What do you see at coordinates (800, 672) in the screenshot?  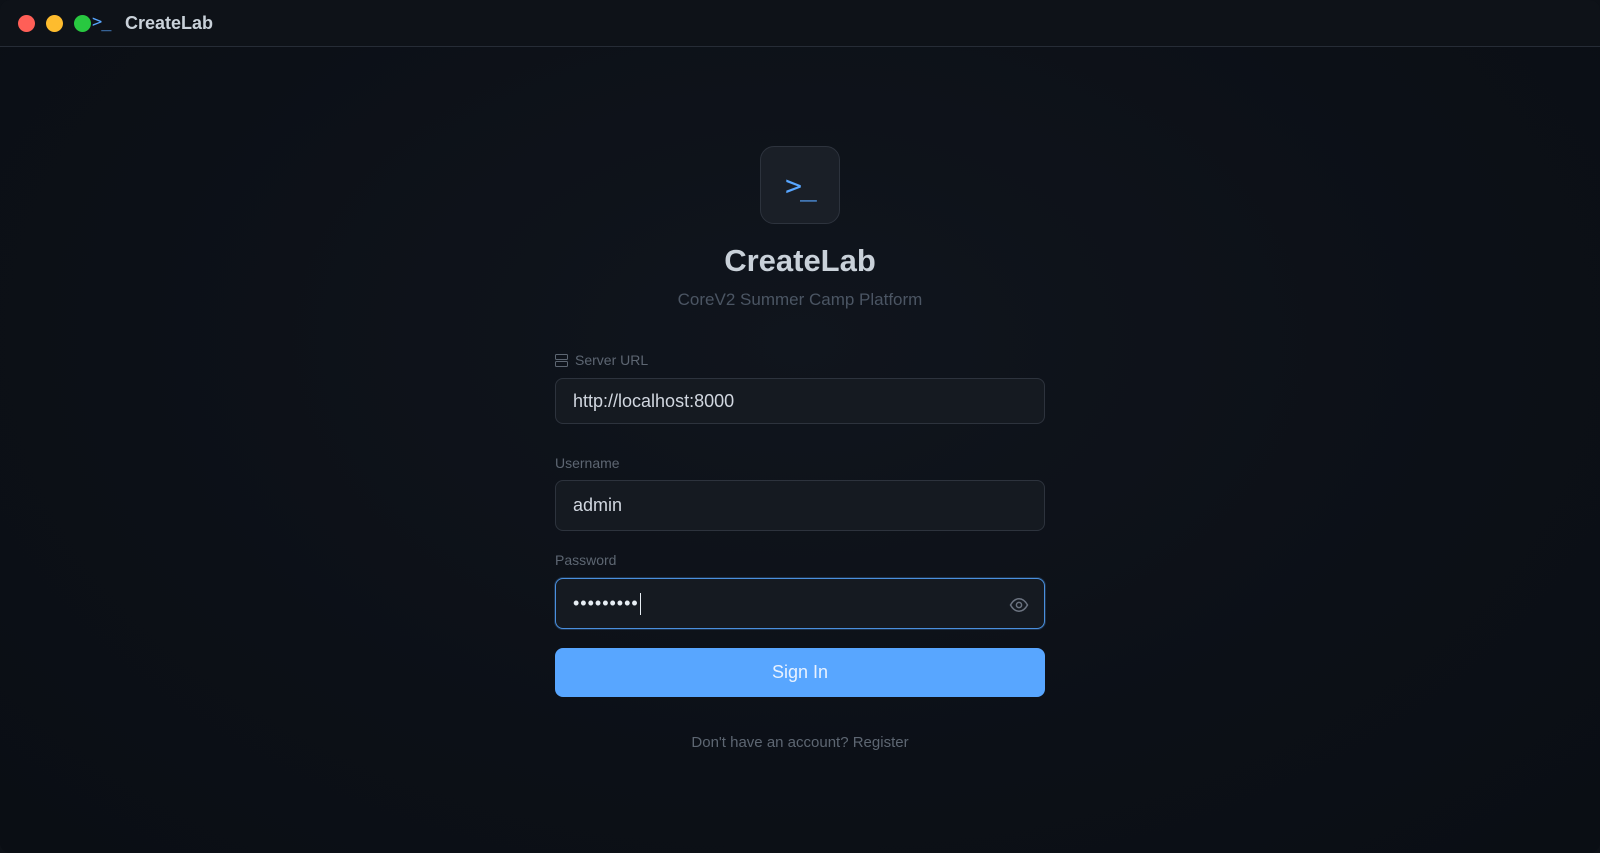 I see `sign-in-button: Sign In` at bounding box center [800, 672].